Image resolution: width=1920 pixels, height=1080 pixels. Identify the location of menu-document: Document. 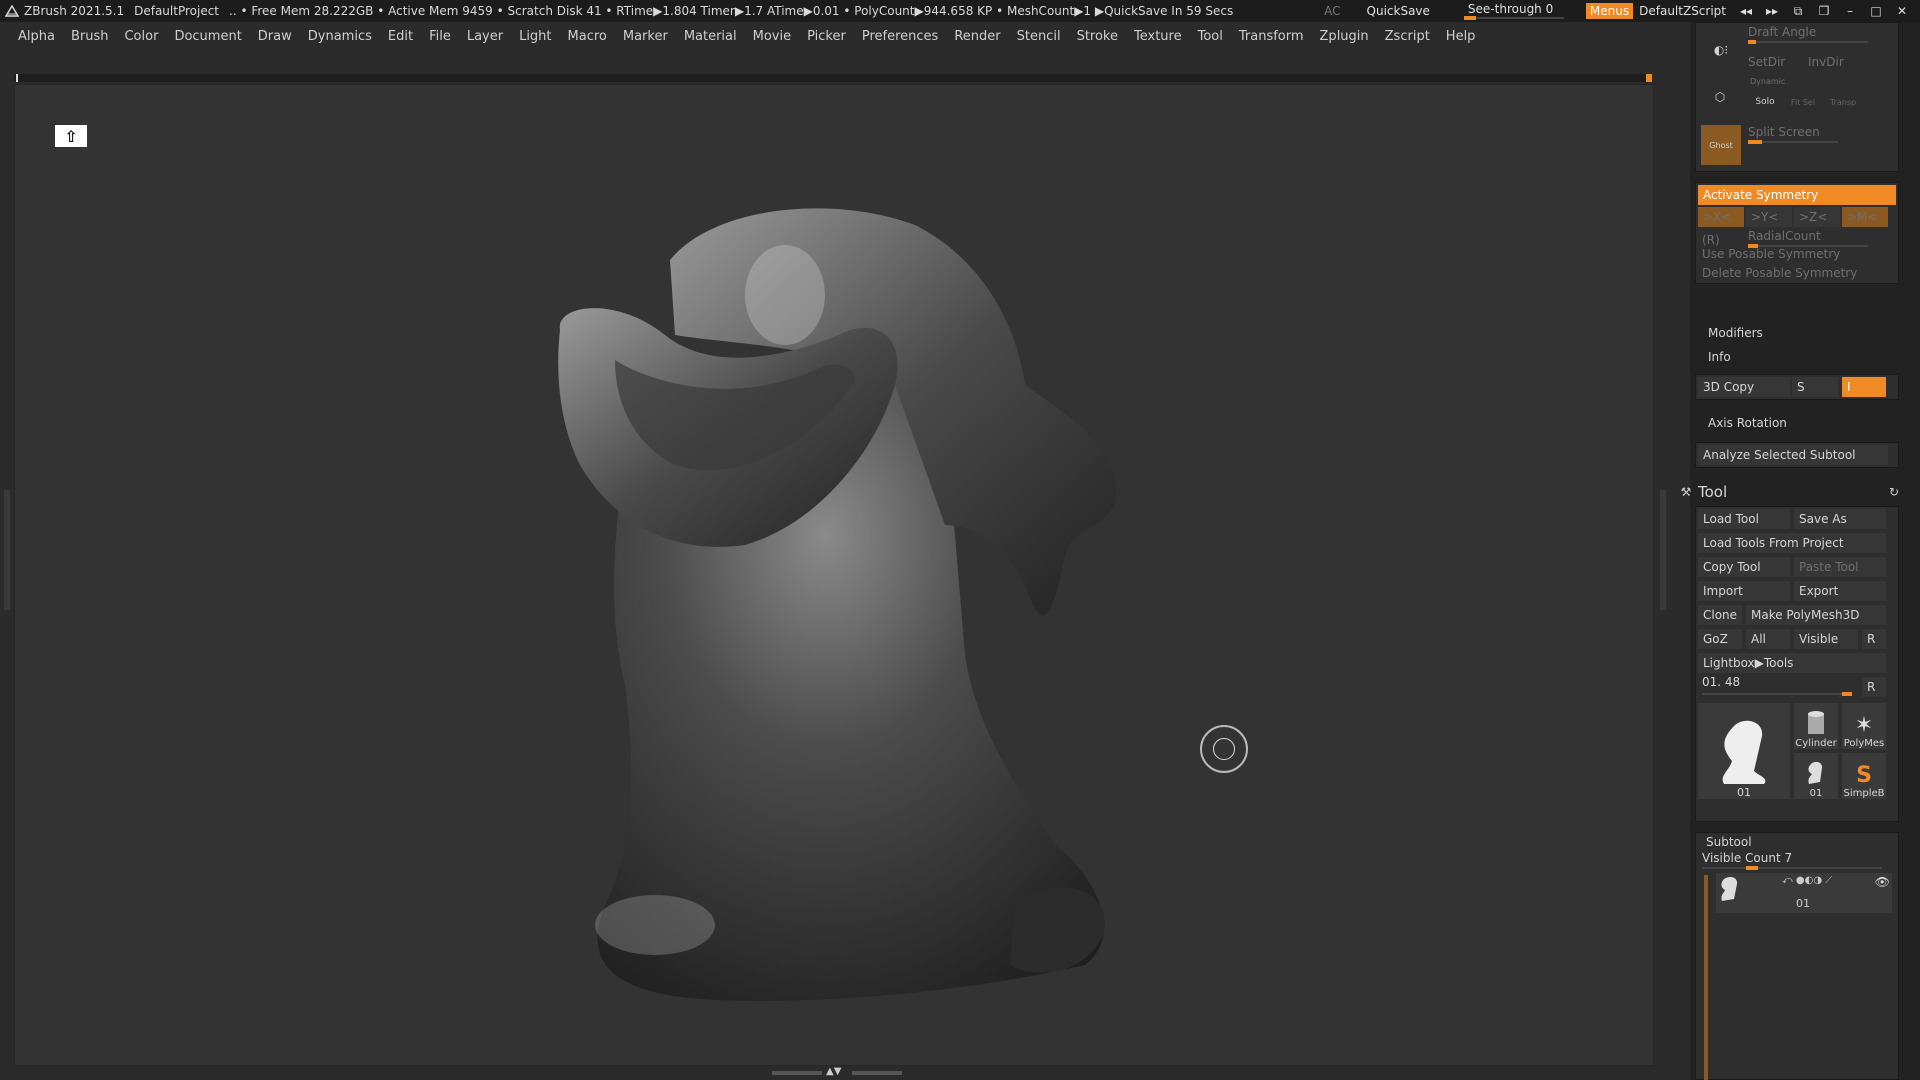
(207, 36).